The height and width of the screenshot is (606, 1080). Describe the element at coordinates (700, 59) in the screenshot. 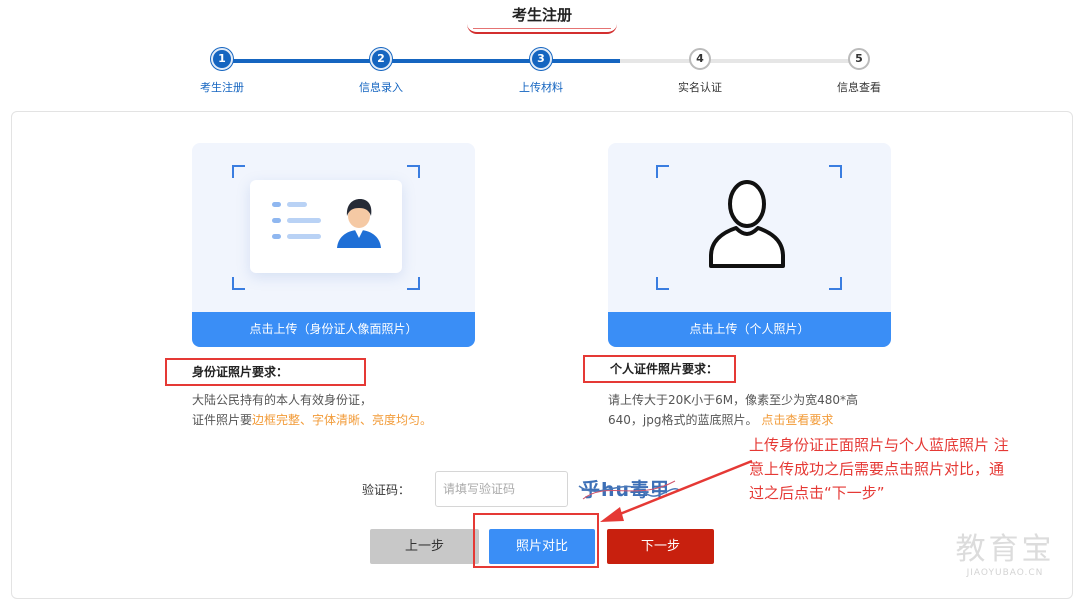

I see `step-4-number: 4` at that location.